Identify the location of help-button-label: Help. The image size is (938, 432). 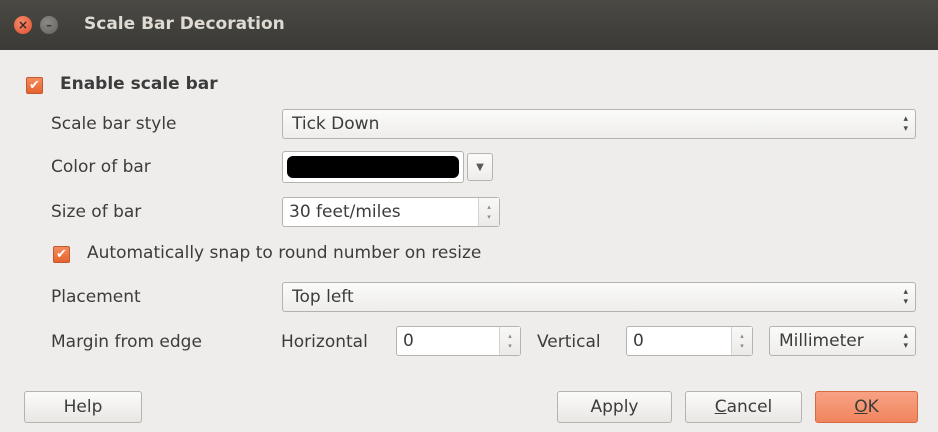
(83, 407).